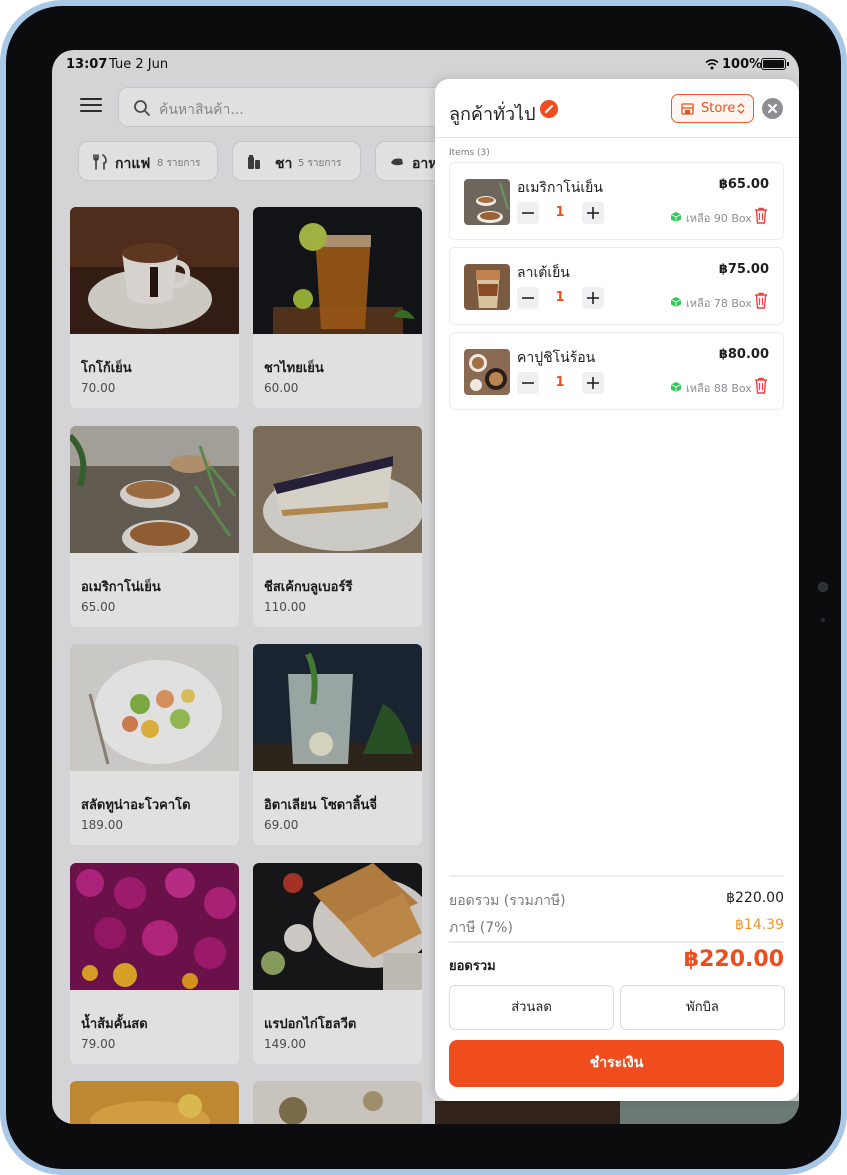  I want to click on item-price: ฿65.00, so click(743, 184).